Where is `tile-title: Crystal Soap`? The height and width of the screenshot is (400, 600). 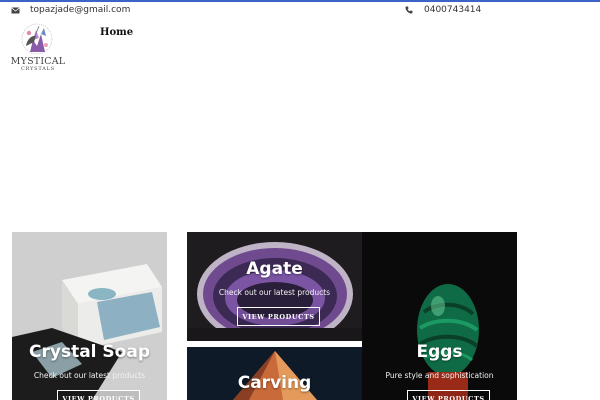
tile-title: Crystal Soap is located at coordinates (89, 352).